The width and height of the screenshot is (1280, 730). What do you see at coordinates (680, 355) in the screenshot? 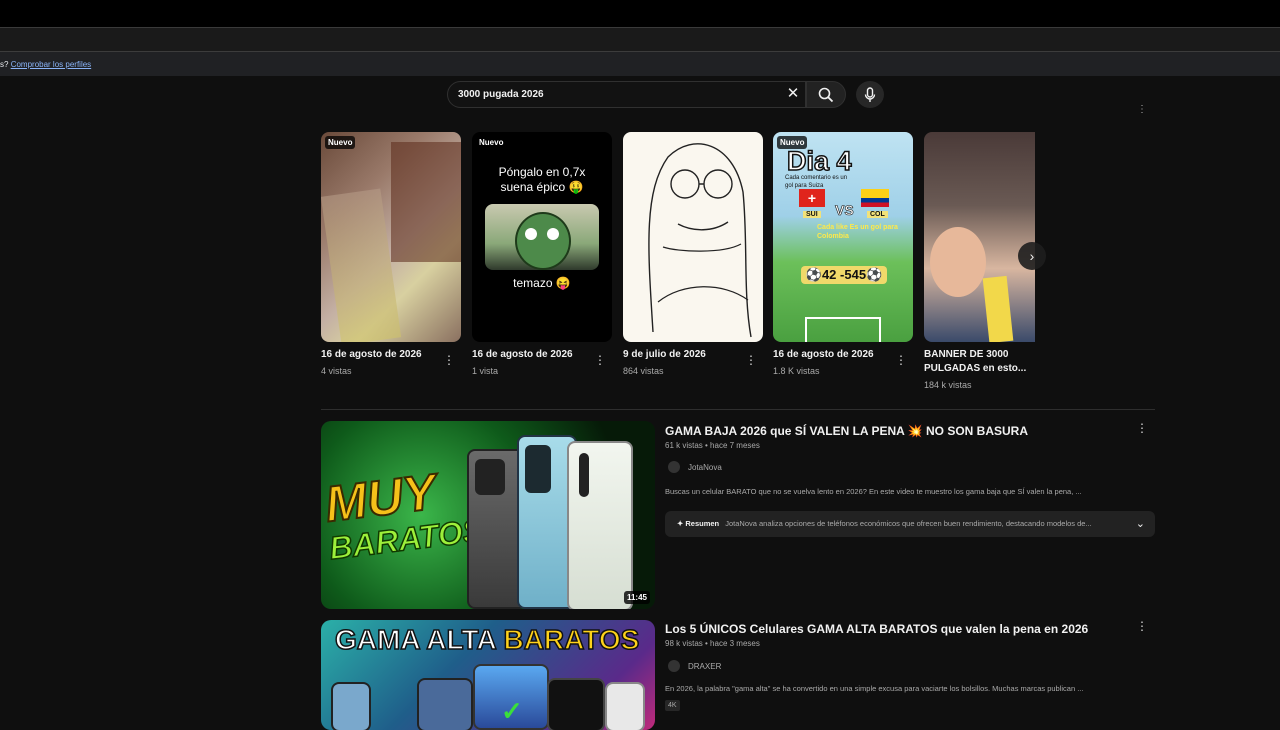
I see `short-title: 9 de julio de 2026` at bounding box center [680, 355].